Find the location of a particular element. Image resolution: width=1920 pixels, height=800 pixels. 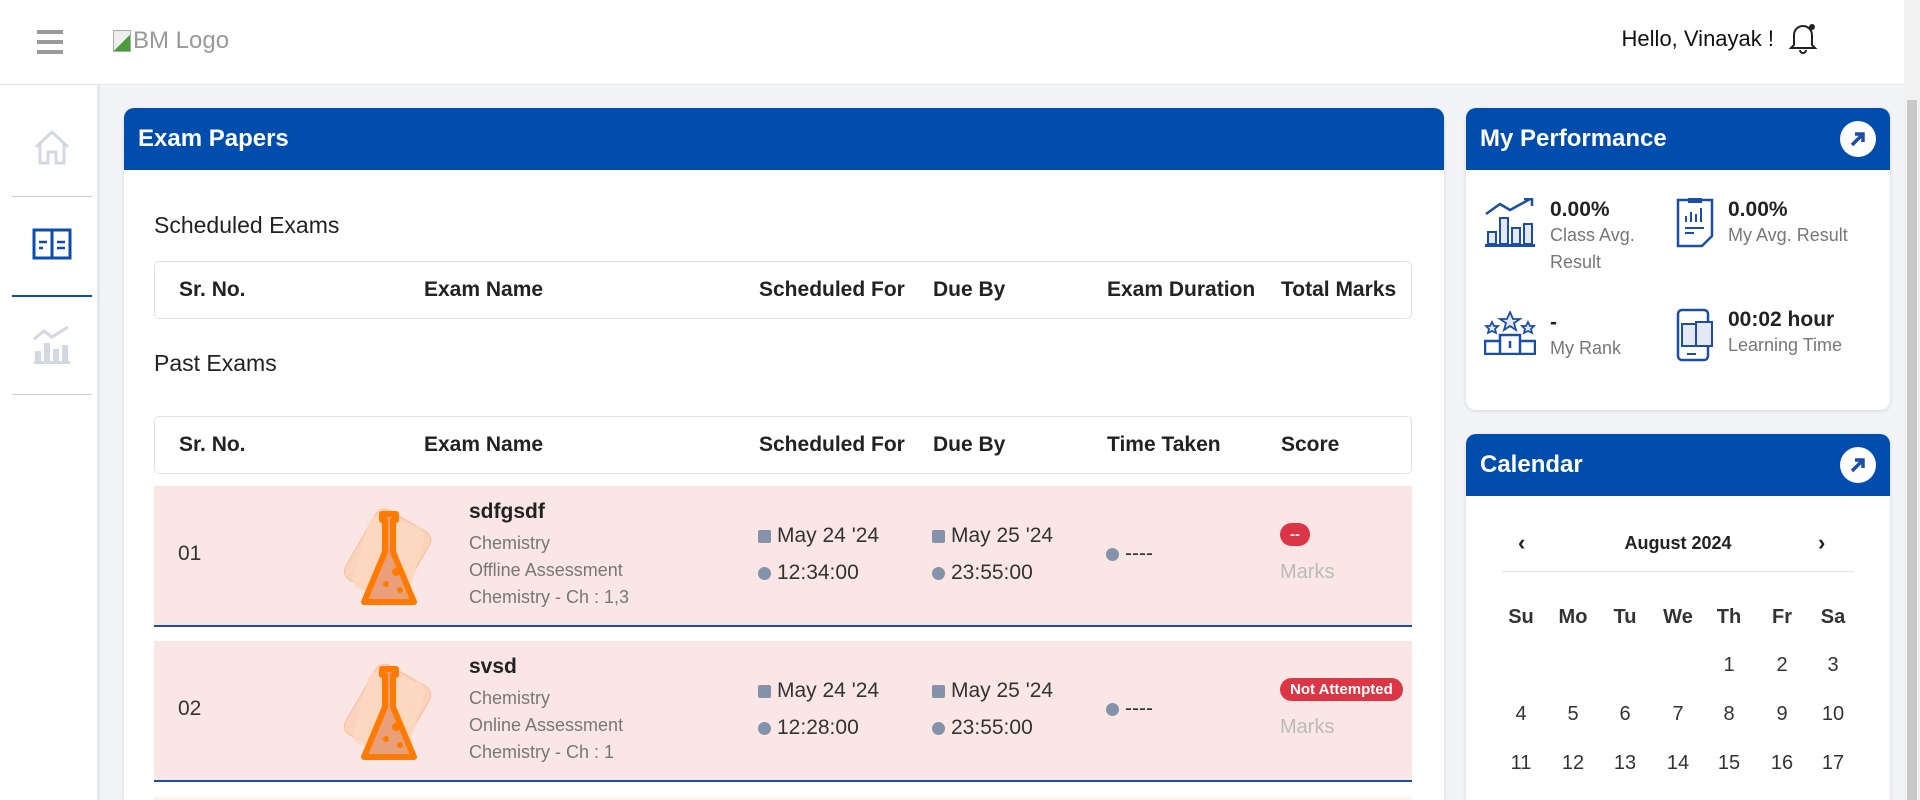

col-header: Sr. No. is located at coordinates (212, 289).